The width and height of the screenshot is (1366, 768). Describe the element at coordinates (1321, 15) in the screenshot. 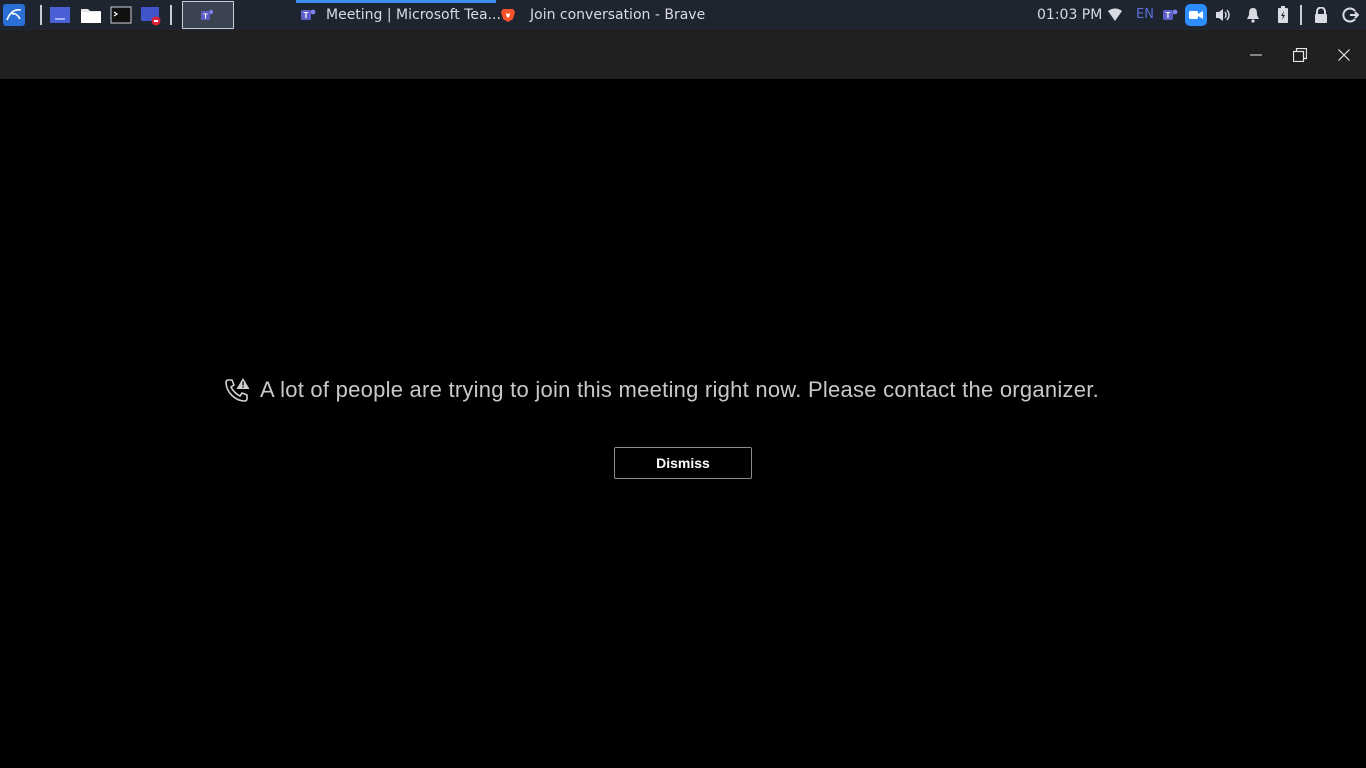

I see `lock-icon` at that location.